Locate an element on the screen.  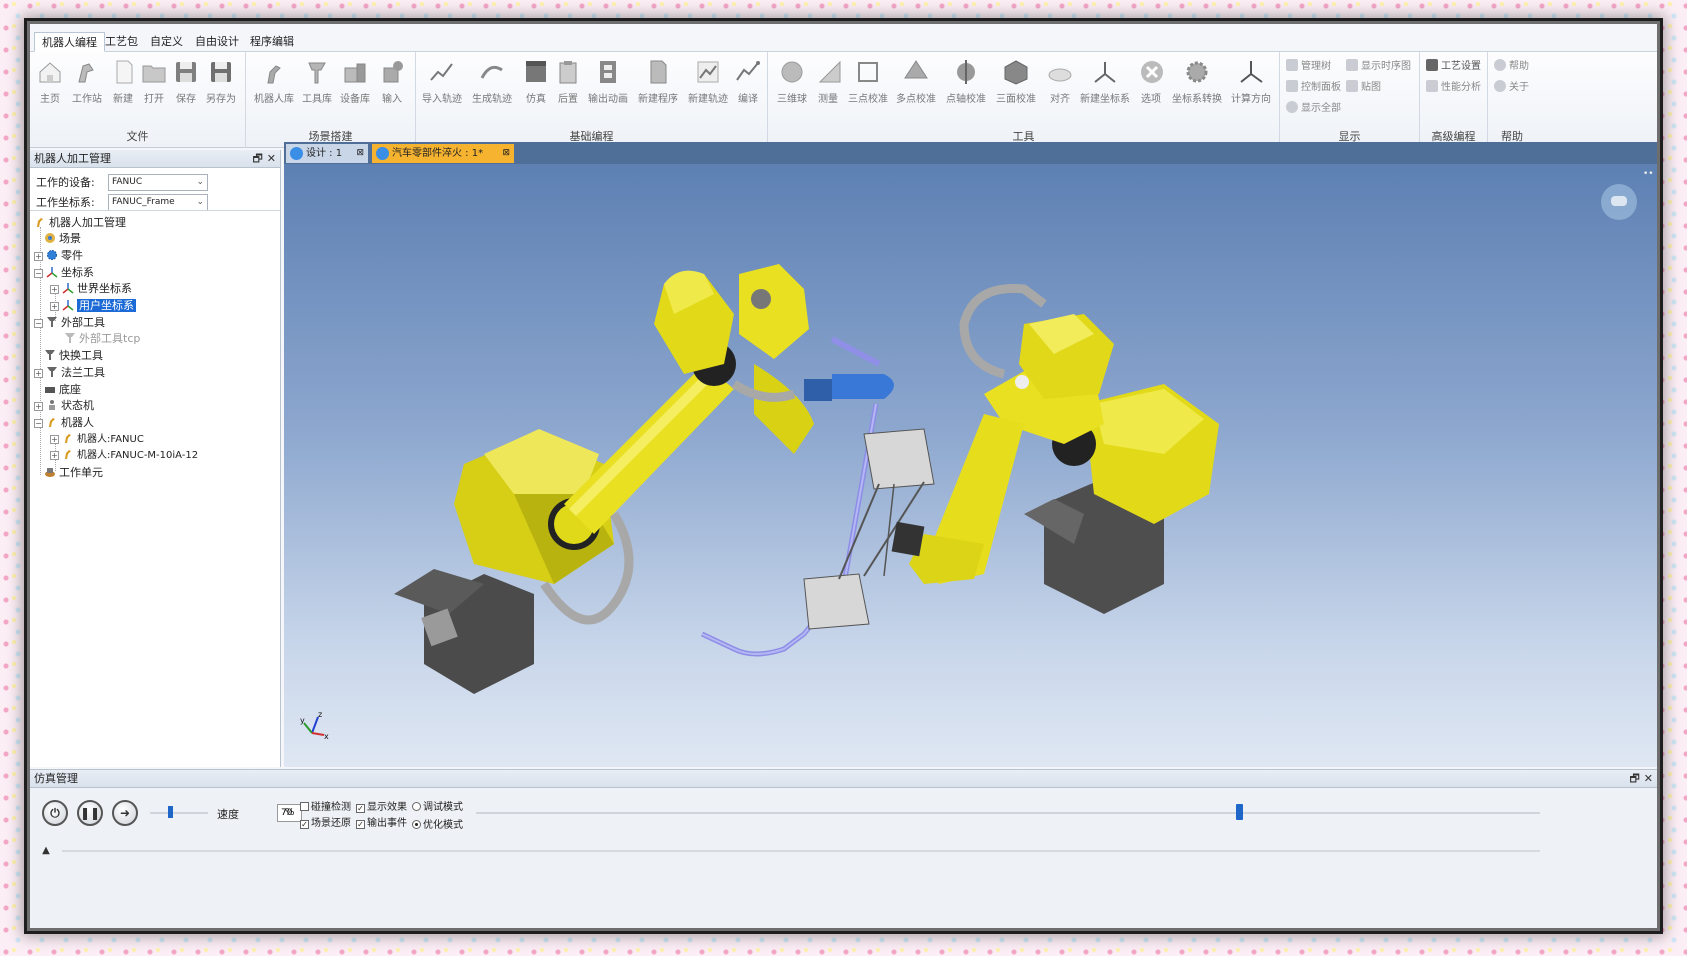
texture-button: 贴图 is located at coordinates (1363, 88).